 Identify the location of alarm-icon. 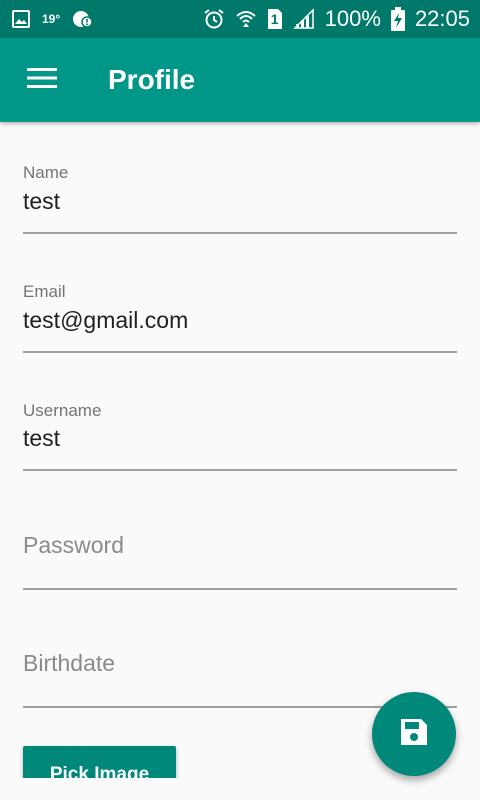
(214, 19).